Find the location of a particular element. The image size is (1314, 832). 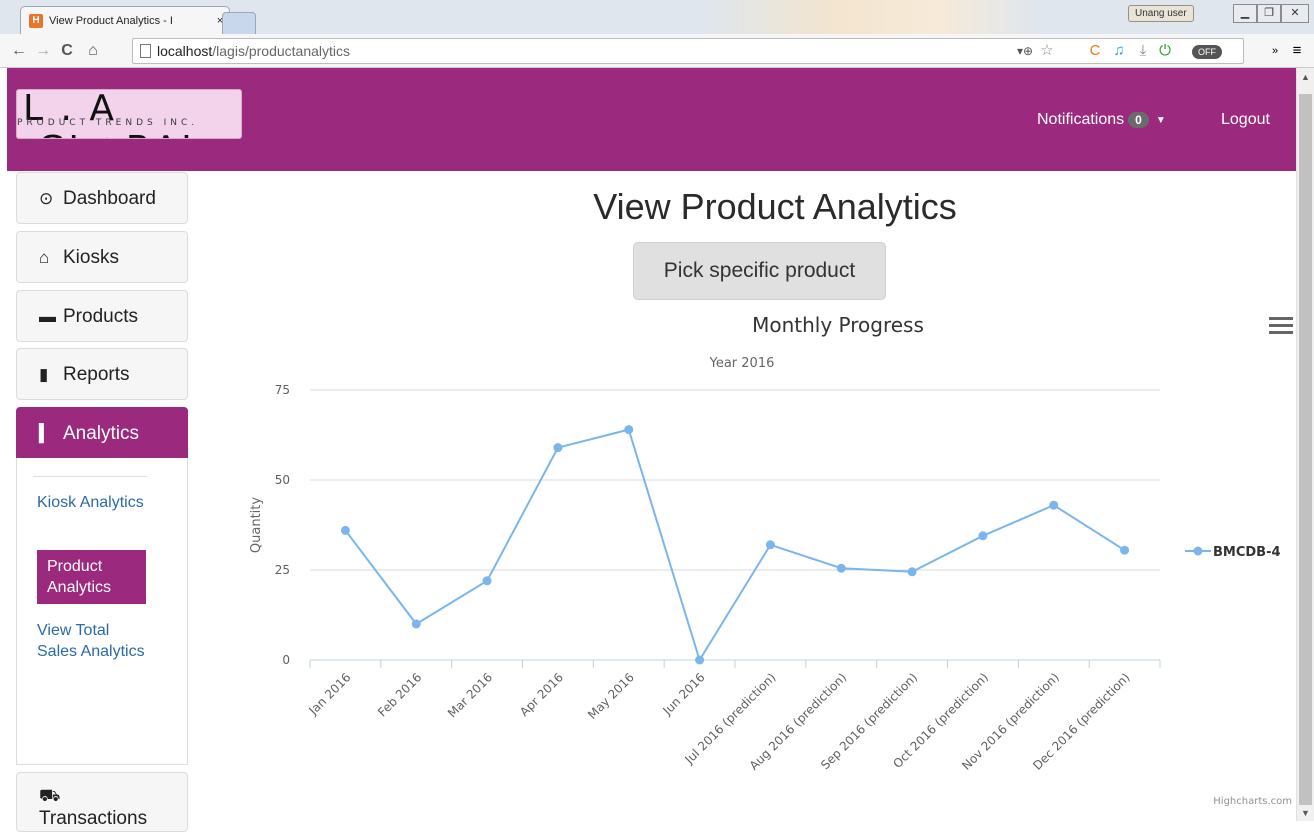

minimize-icon: ▁ is located at coordinates (1245, 13).